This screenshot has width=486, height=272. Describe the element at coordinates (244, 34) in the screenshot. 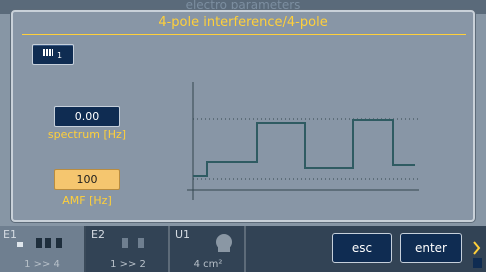

I see `title-divider` at that location.